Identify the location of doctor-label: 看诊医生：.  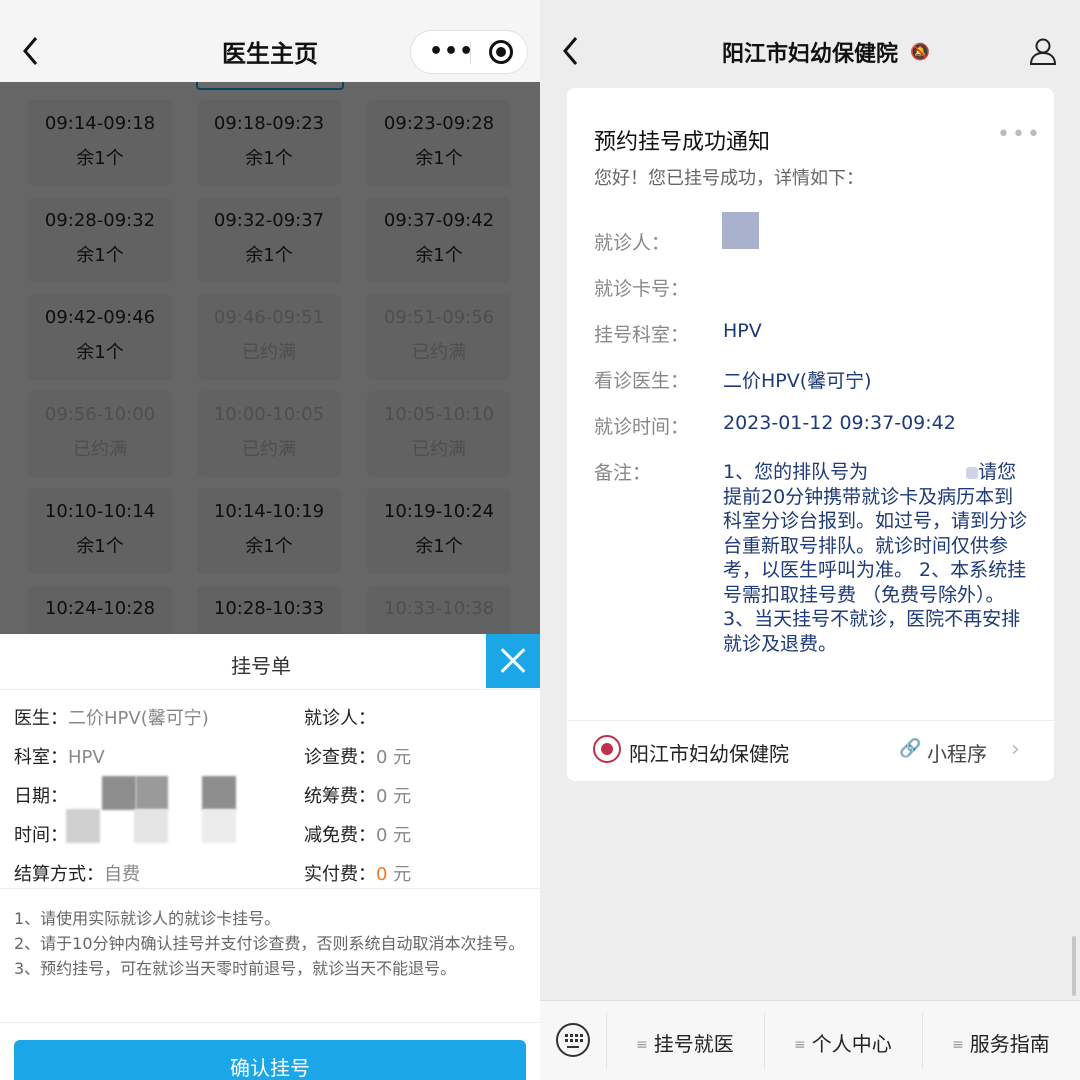
(642, 381).